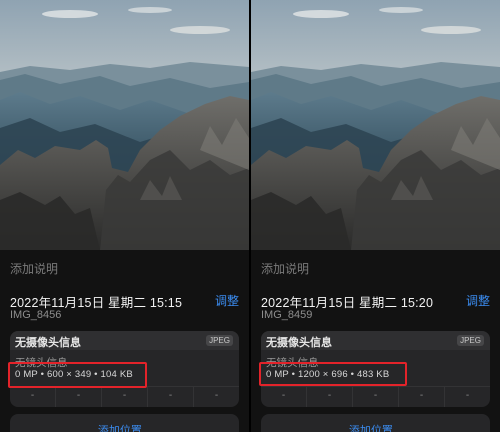 Image resolution: width=500 pixels, height=432 pixels. I want to click on photo-filename: IMG_8456, so click(36, 315).